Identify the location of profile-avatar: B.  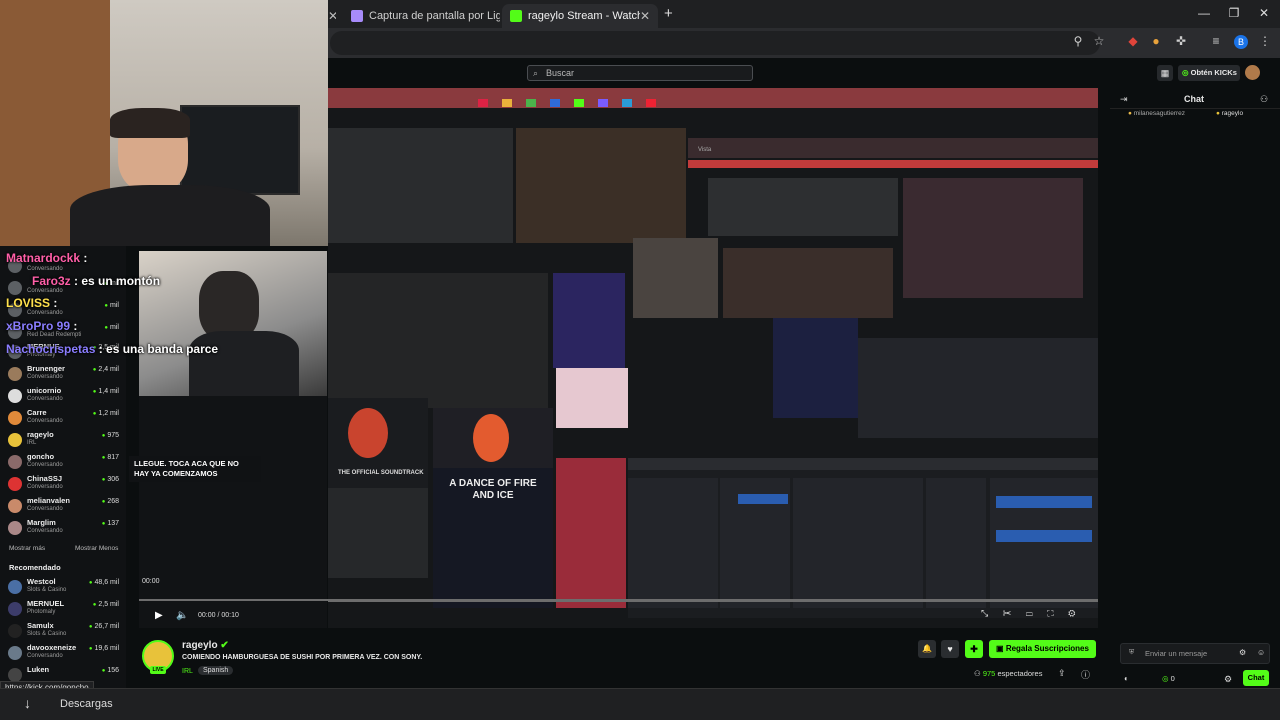
(1241, 42).